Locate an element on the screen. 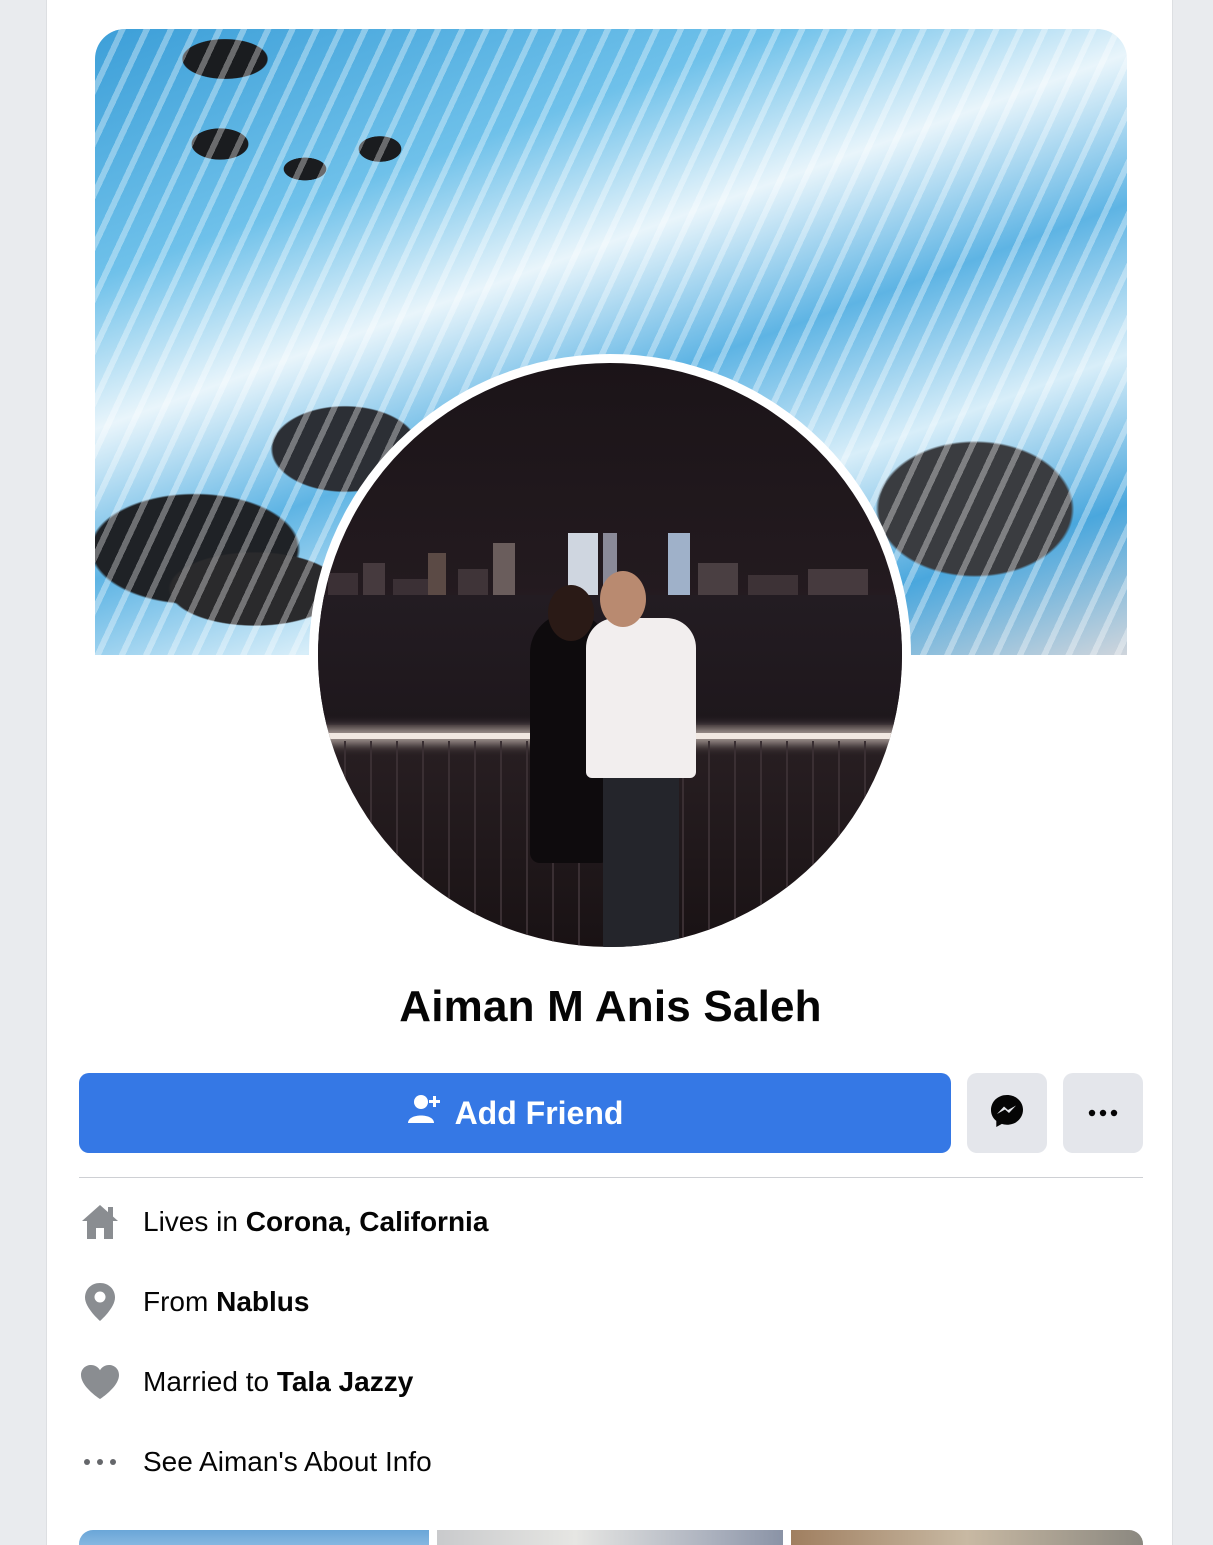  lives-in-prefix: Lives in is located at coordinates (194, 1221).